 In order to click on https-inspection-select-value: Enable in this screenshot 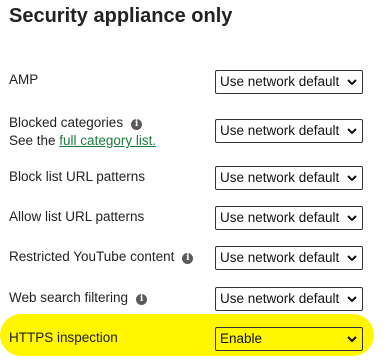, I will do `click(241, 338)`.